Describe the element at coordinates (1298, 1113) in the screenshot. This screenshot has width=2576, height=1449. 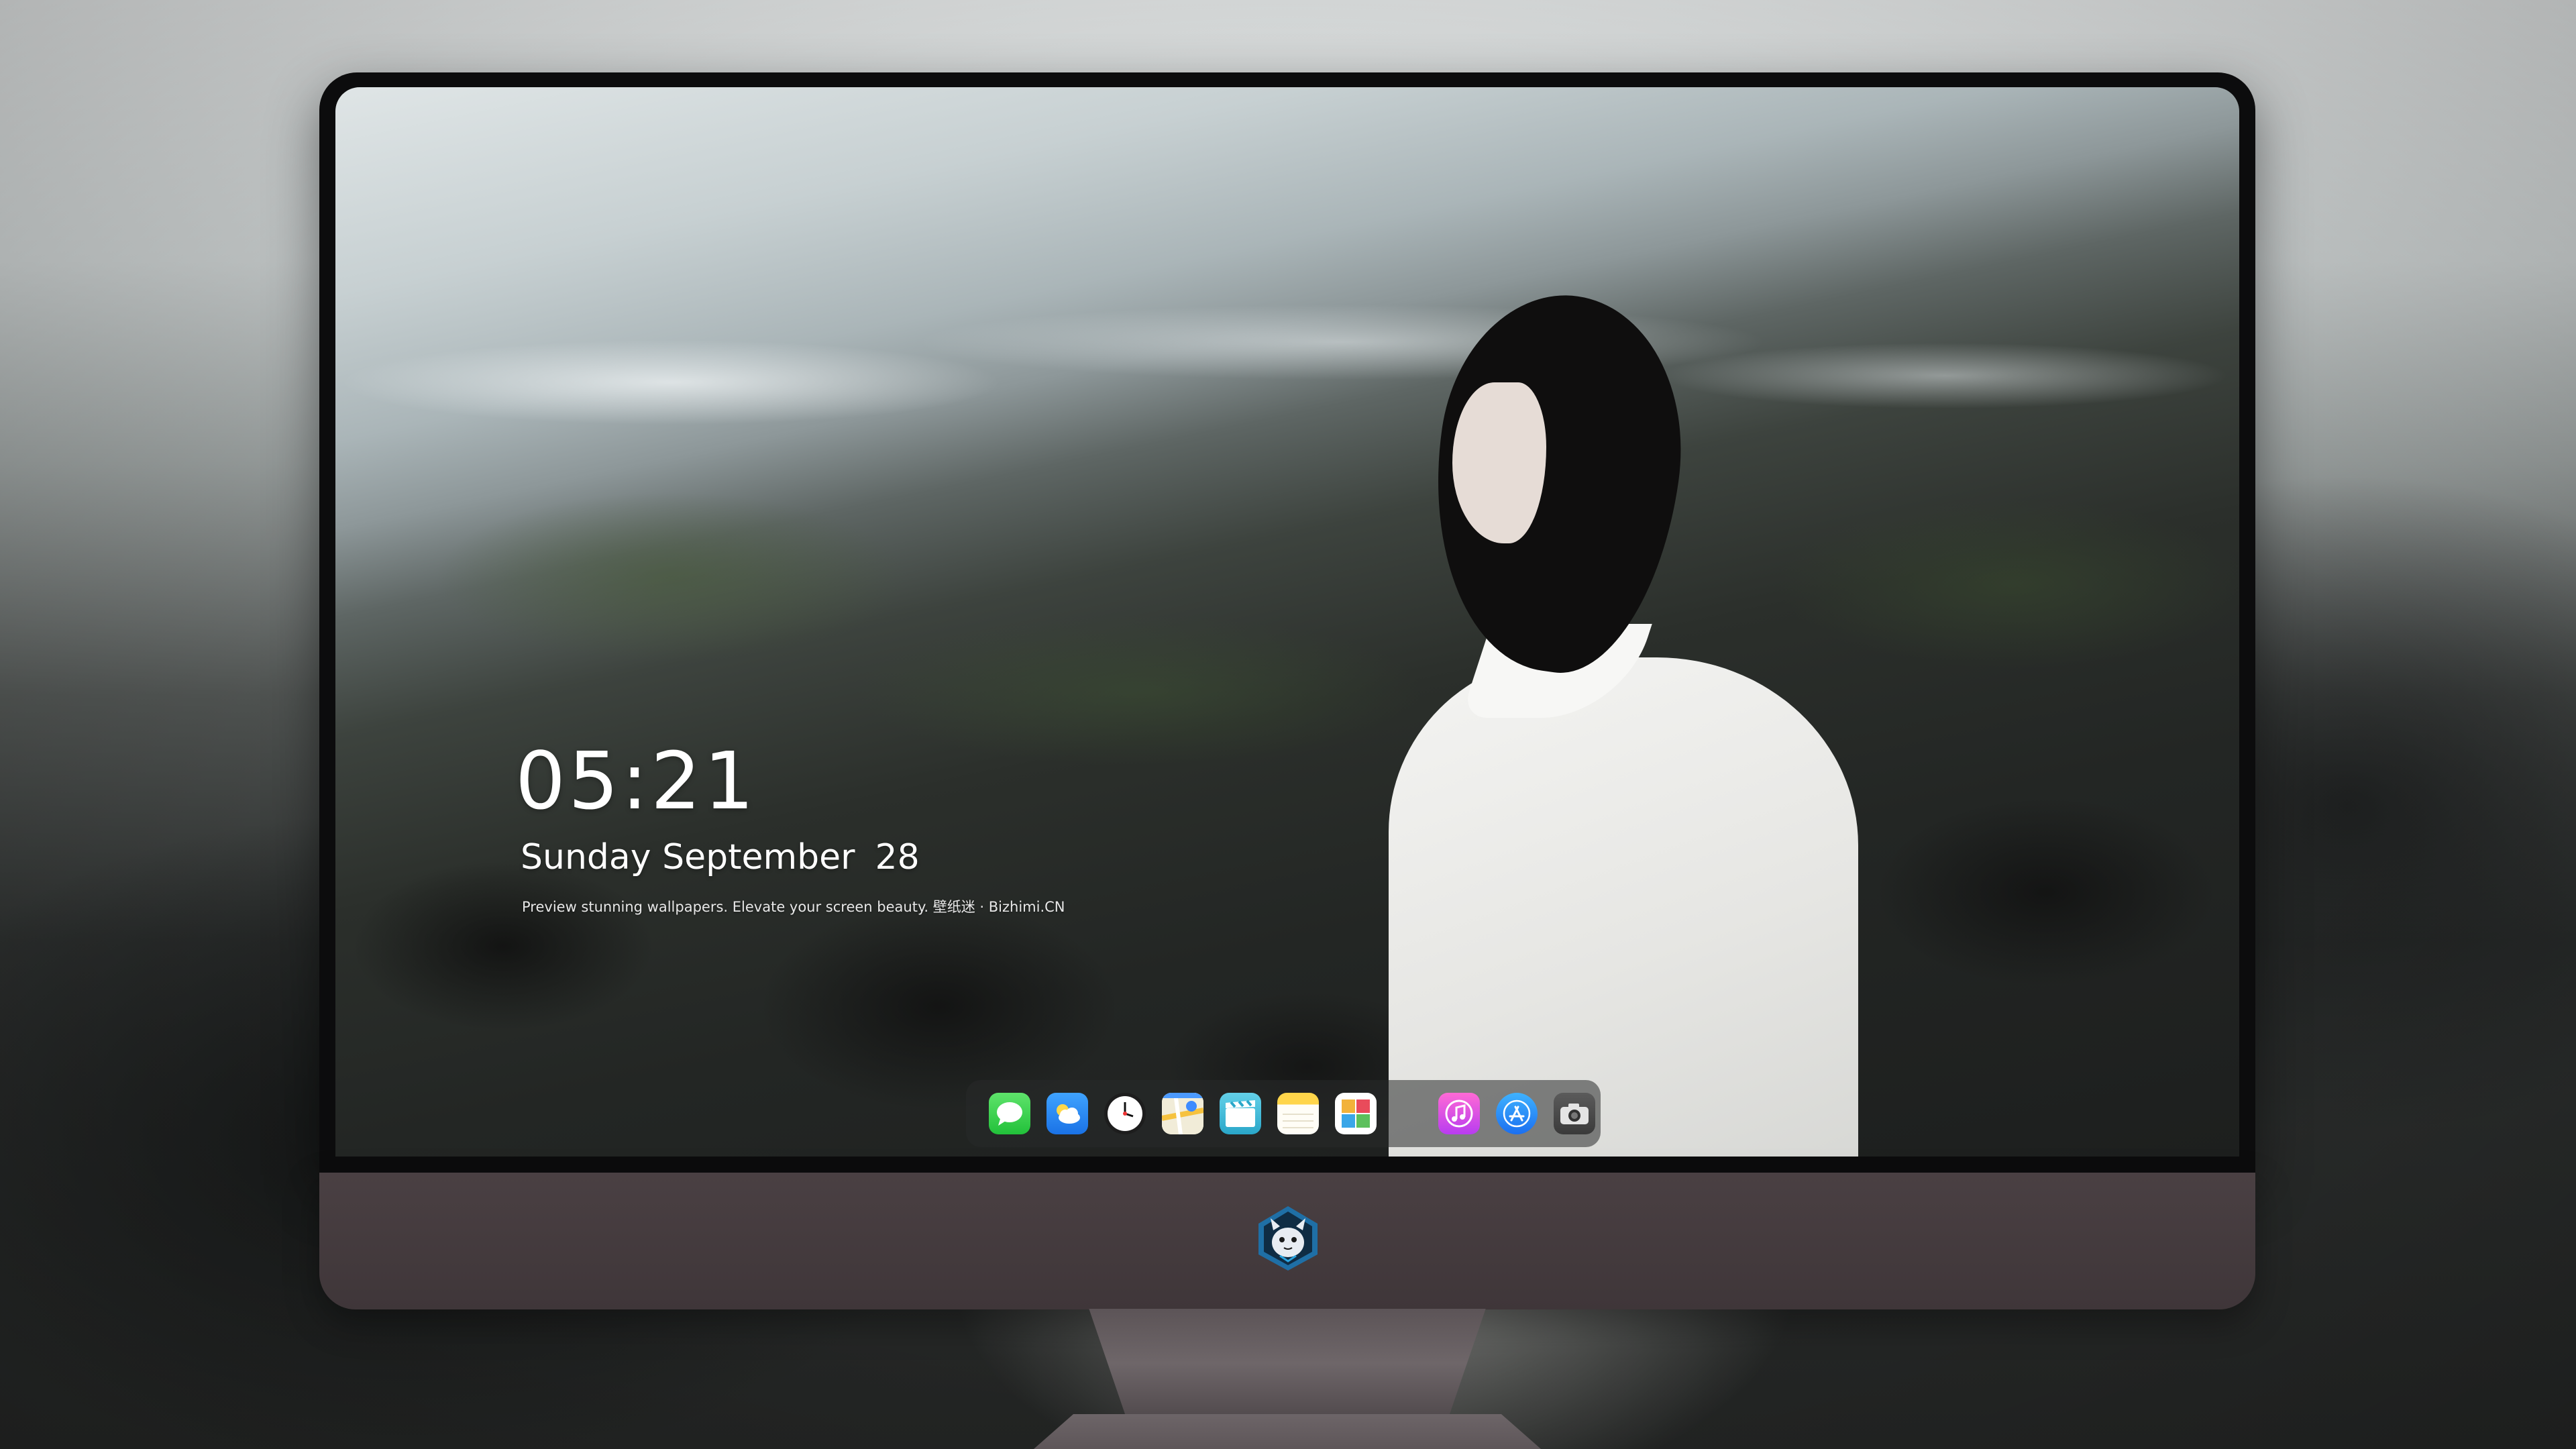
I see `notes-icon` at that location.